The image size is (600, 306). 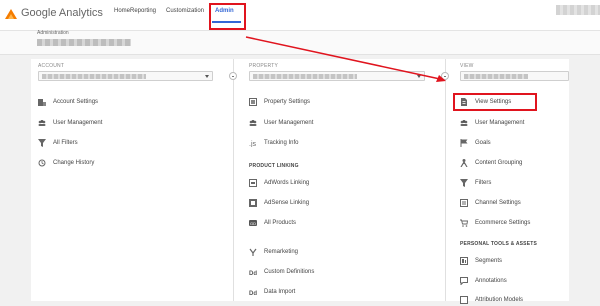 I want to click on change-history-label: Change History, so click(x=74, y=163).